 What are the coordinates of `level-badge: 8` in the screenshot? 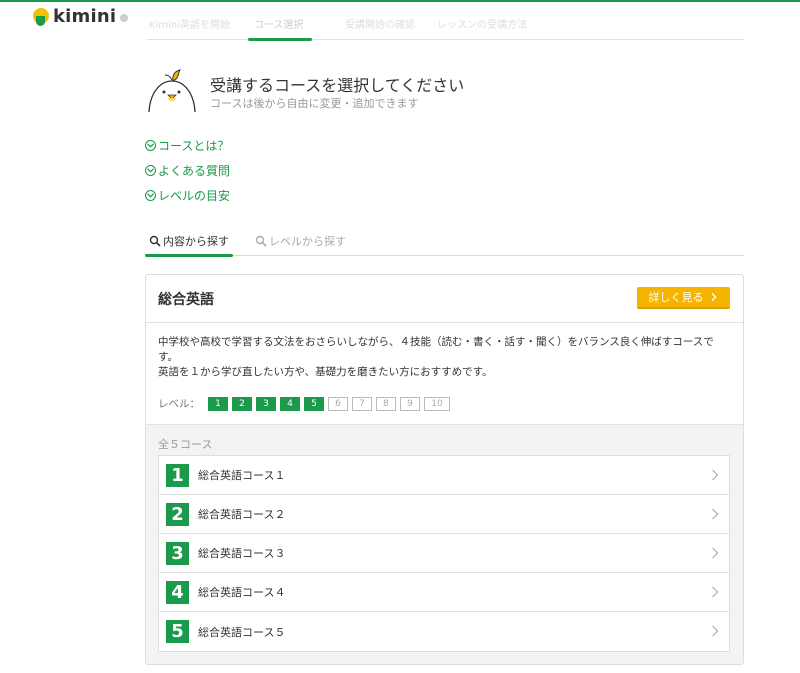 It's located at (386, 403).